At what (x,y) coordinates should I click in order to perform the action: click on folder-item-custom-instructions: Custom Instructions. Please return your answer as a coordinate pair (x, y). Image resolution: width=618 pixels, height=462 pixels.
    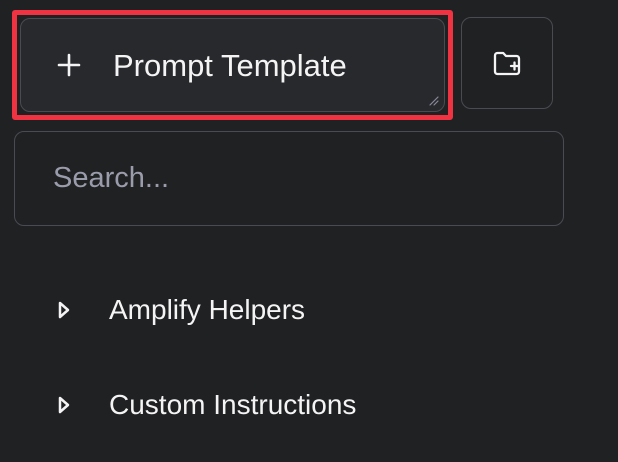
    Looking at the image, I should click on (205, 405).